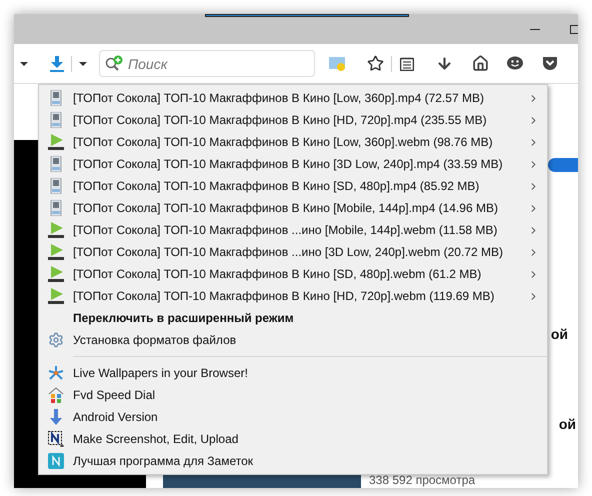 This screenshot has width=592, height=496. Describe the element at coordinates (293, 208) in the screenshot. I see `menu-item: [ТОПот Сокола] ТОП-10 Макгаффинов В Кино [Mobile, 144p].mp4 (14.96 MB)` at that location.